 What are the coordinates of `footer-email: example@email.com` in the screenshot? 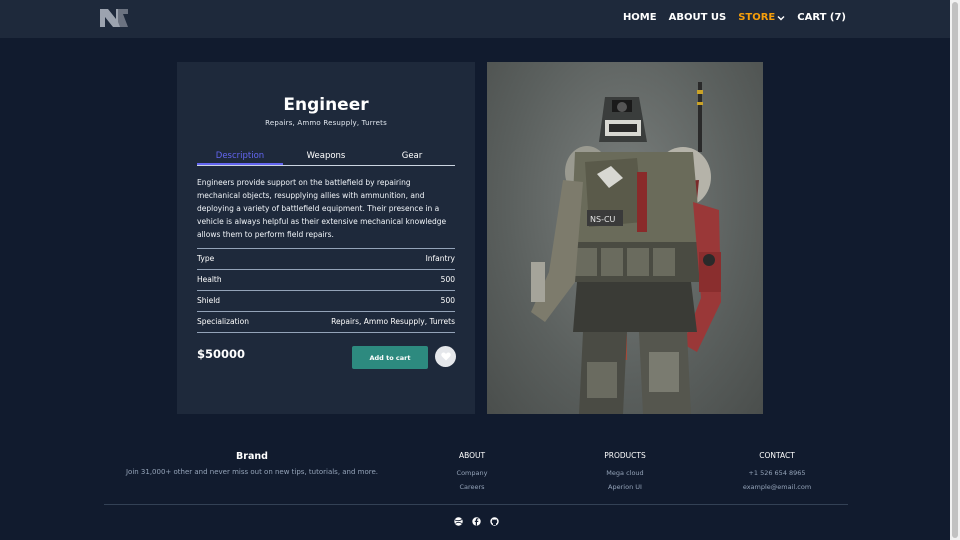 It's located at (777, 487).